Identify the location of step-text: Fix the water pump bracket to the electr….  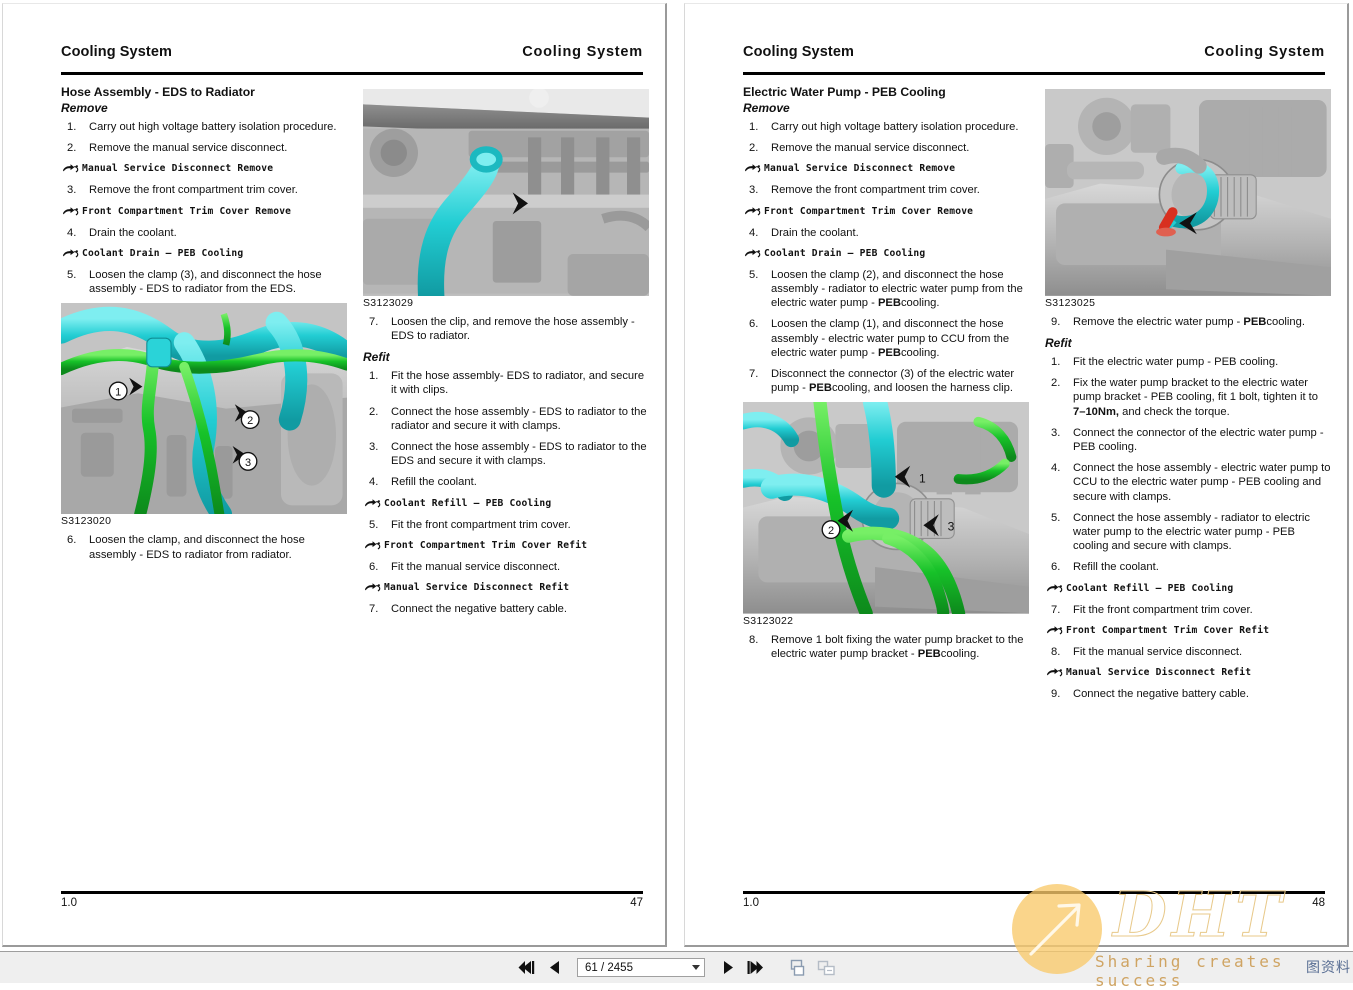
(1196, 397).